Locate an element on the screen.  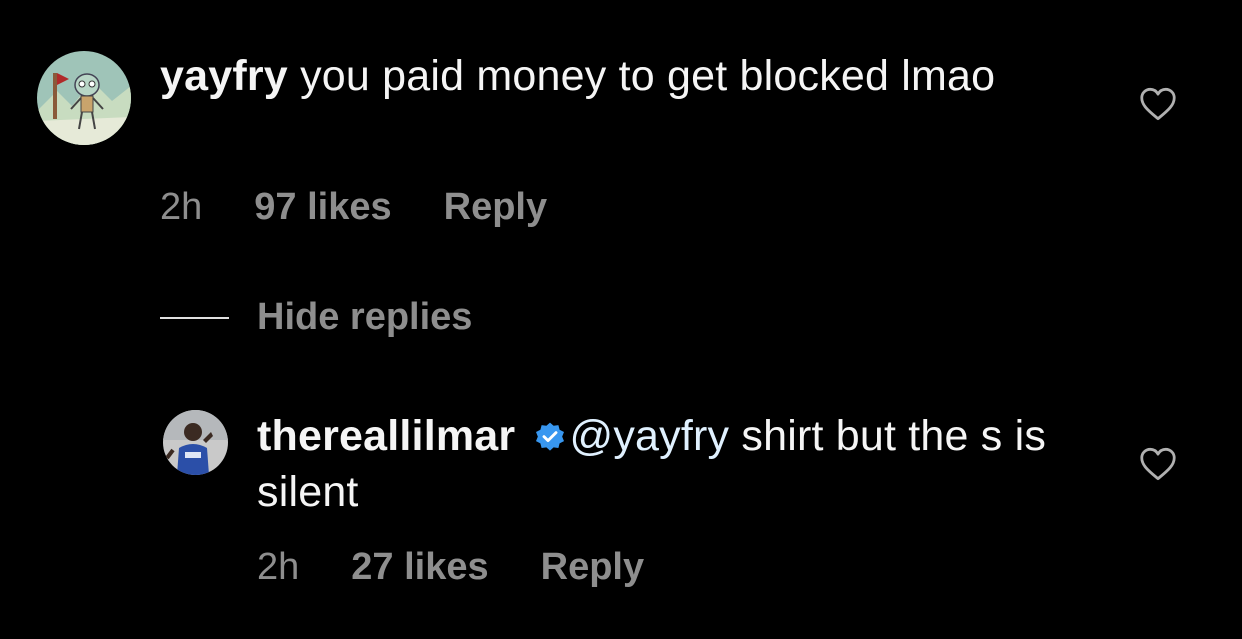
comment-username: thereallilmar is located at coordinates (386, 436).